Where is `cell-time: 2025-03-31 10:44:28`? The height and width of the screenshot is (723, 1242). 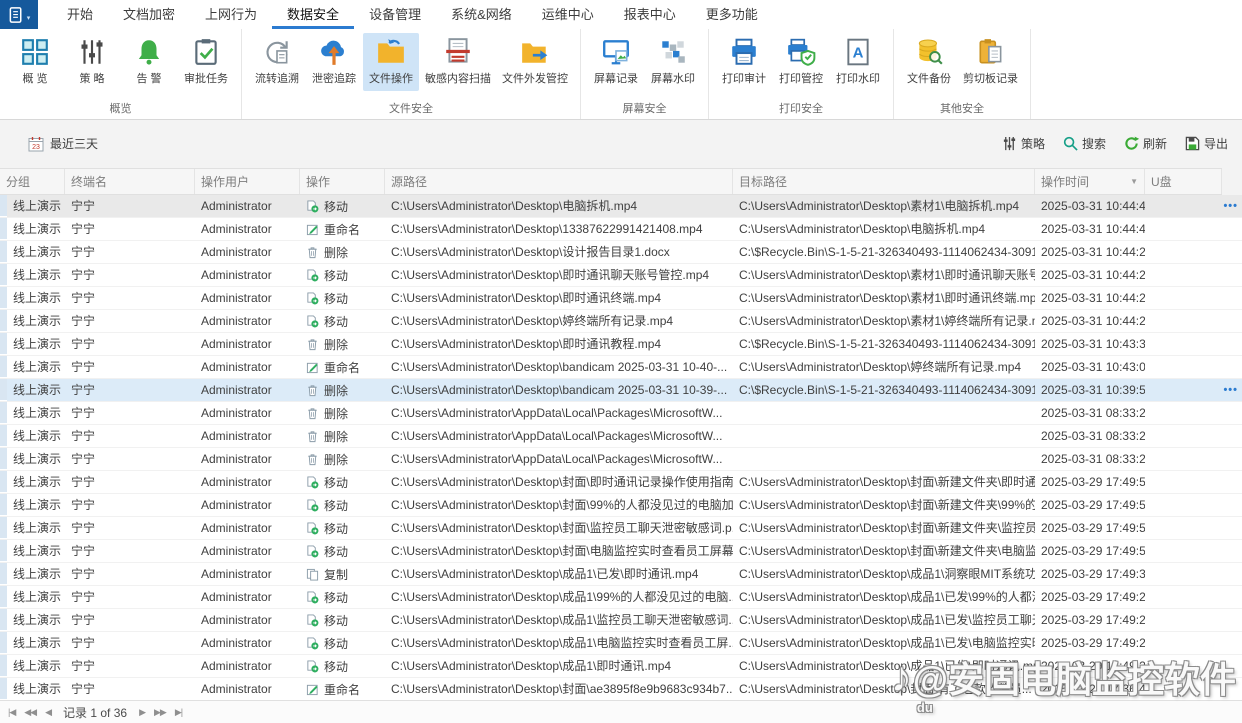 cell-time: 2025-03-31 10:44:28 is located at coordinates (1093, 252).